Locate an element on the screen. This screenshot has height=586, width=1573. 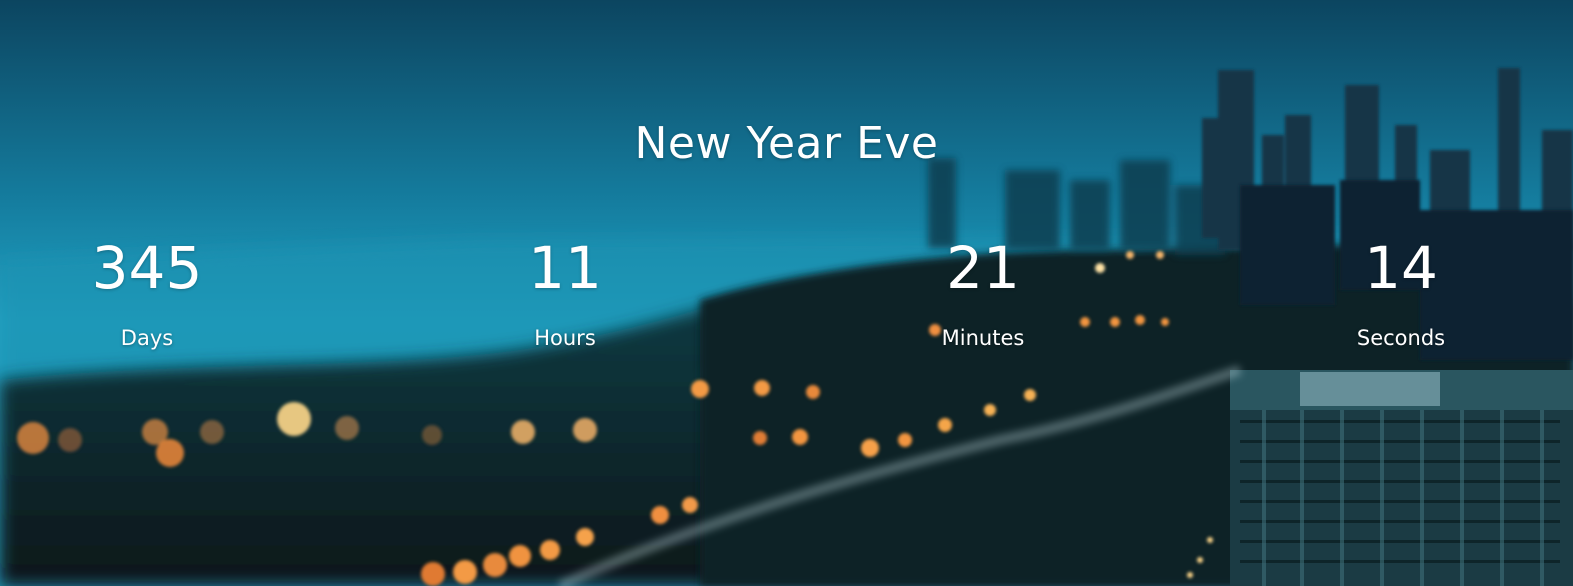
page-title: New Year Eve is located at coordinates (786, 143).